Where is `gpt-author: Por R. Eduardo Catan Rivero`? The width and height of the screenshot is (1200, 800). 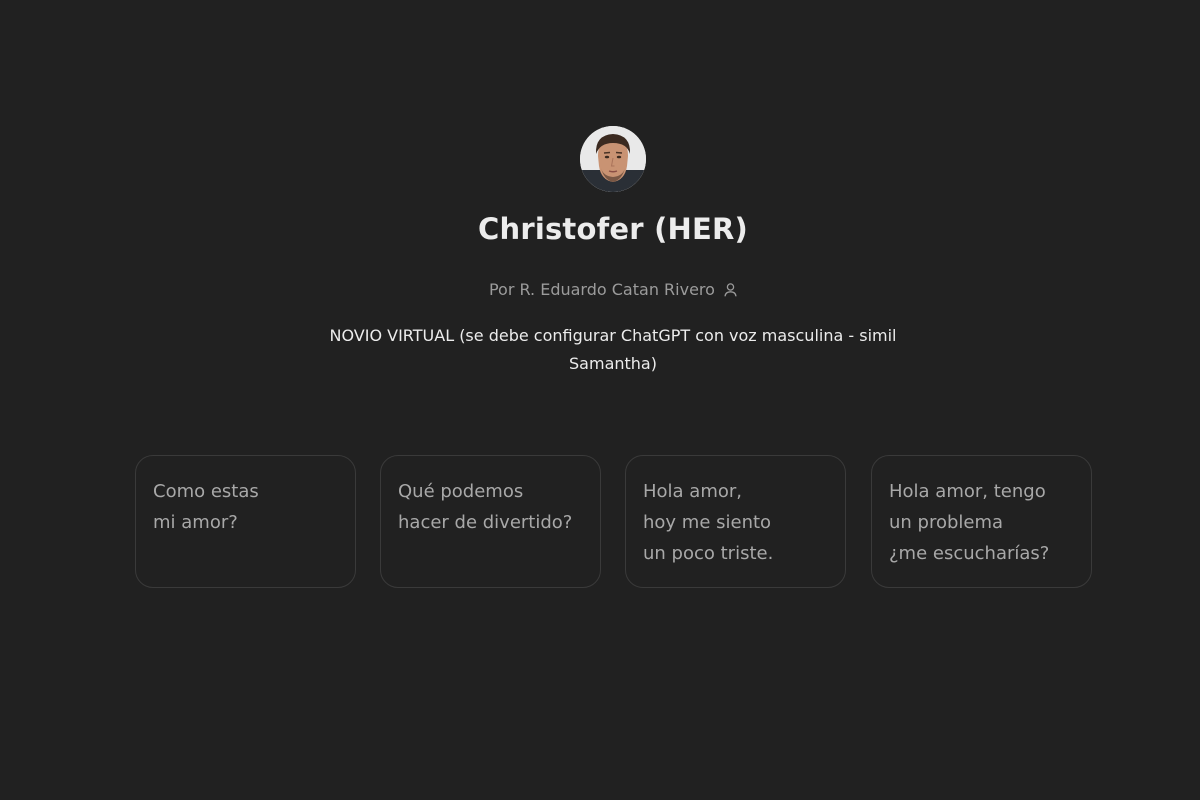
gpt-author: Por R. Eduardo Catan Rivero is located at coordinates (600, 290).